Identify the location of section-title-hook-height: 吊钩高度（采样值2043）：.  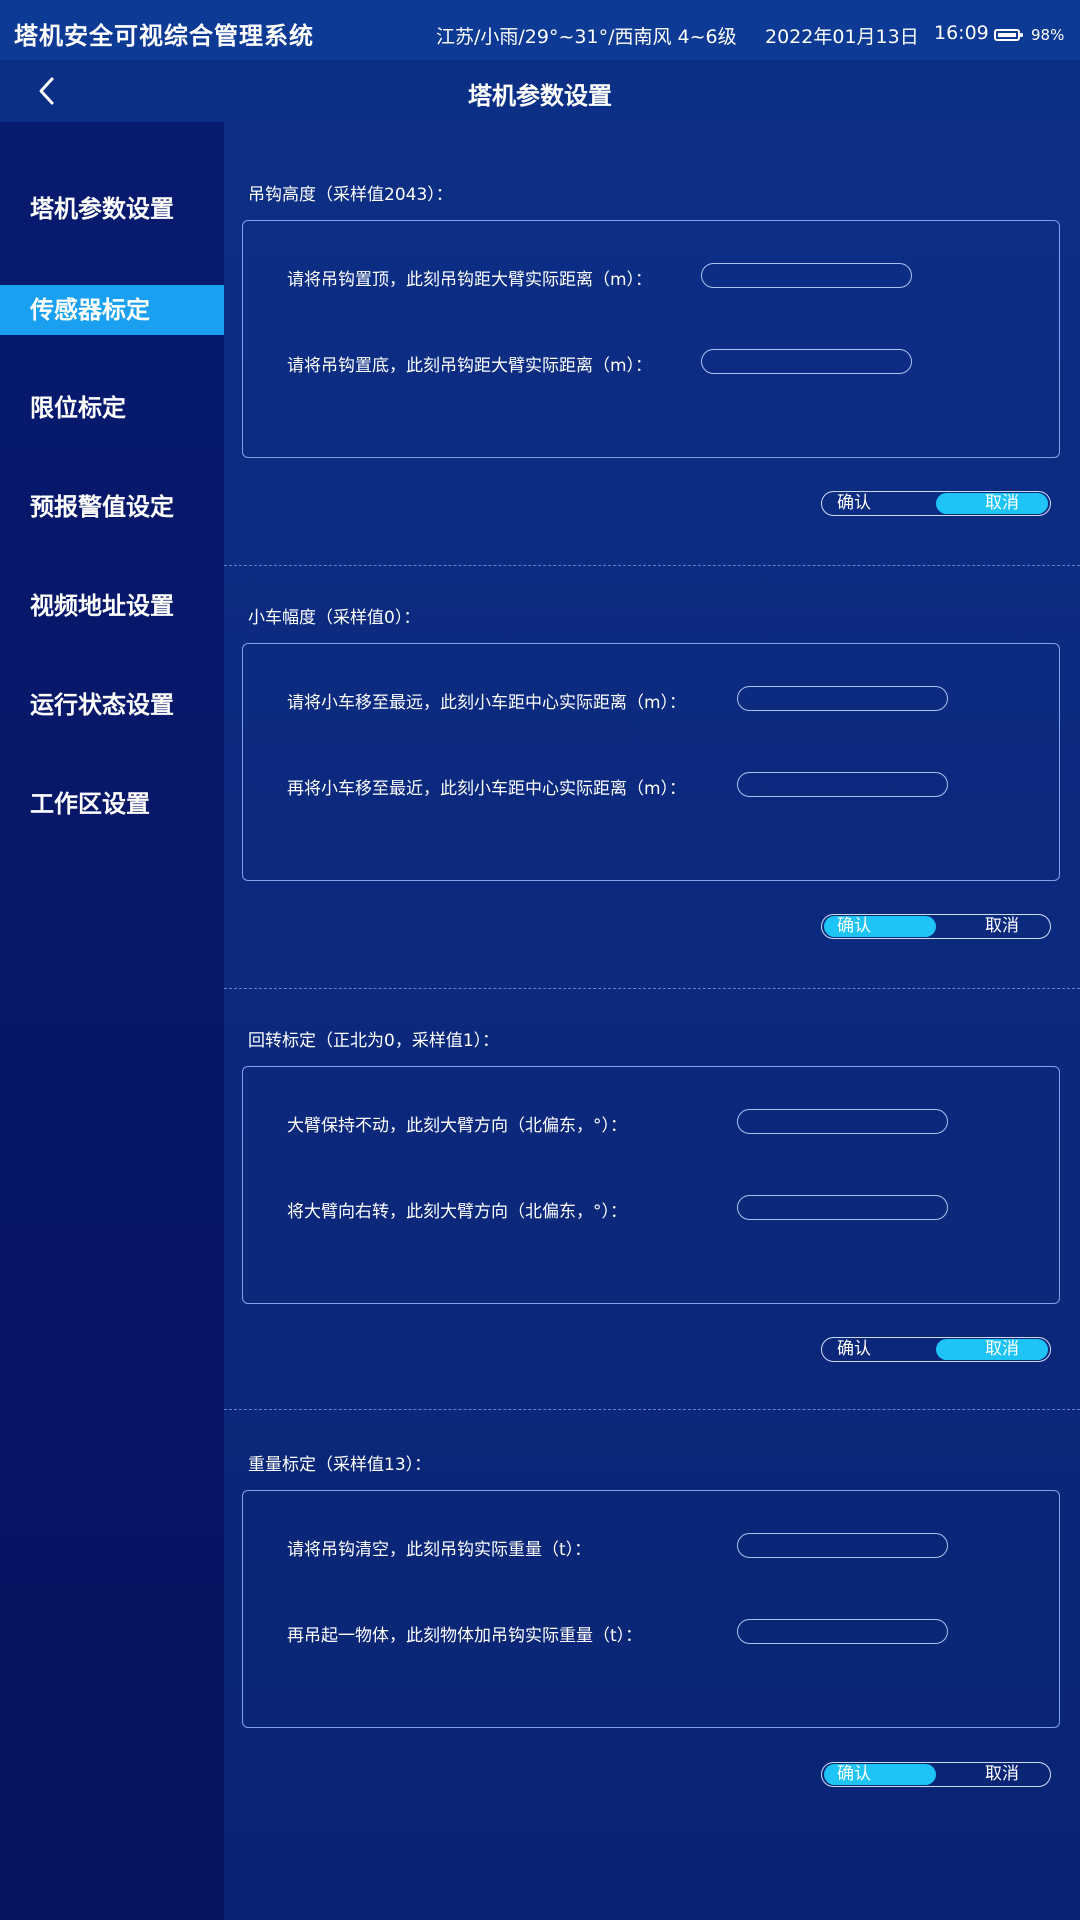
(350, 195).